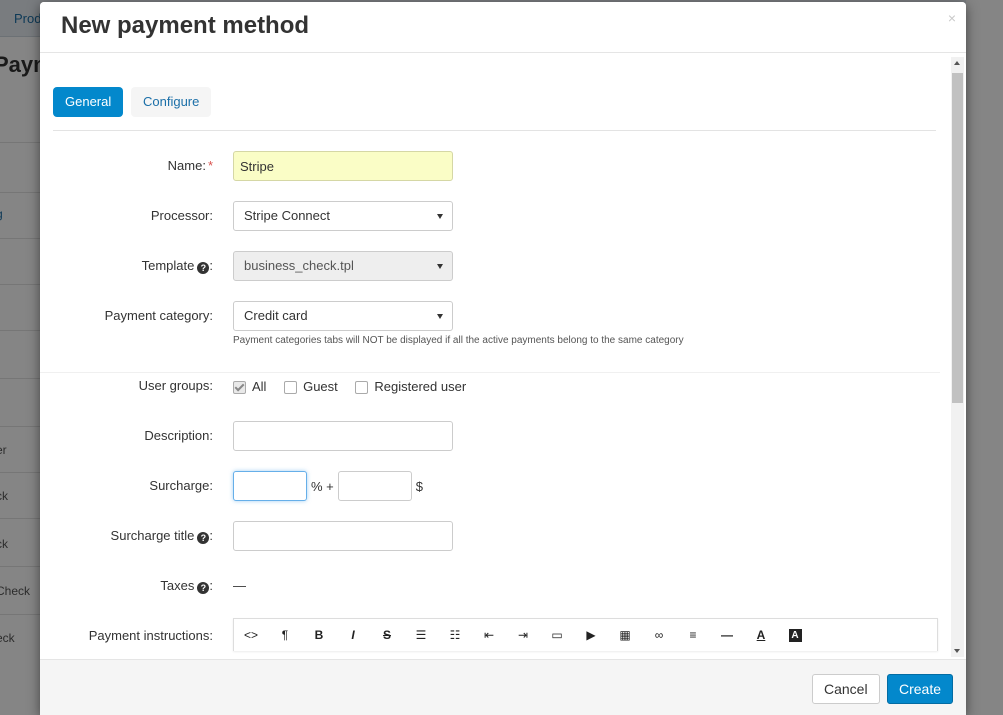  What do you see at coordinates (285, 635) in the screenshot?
I see `paragraph-icon: ¶` at bounding box center [285, 635].